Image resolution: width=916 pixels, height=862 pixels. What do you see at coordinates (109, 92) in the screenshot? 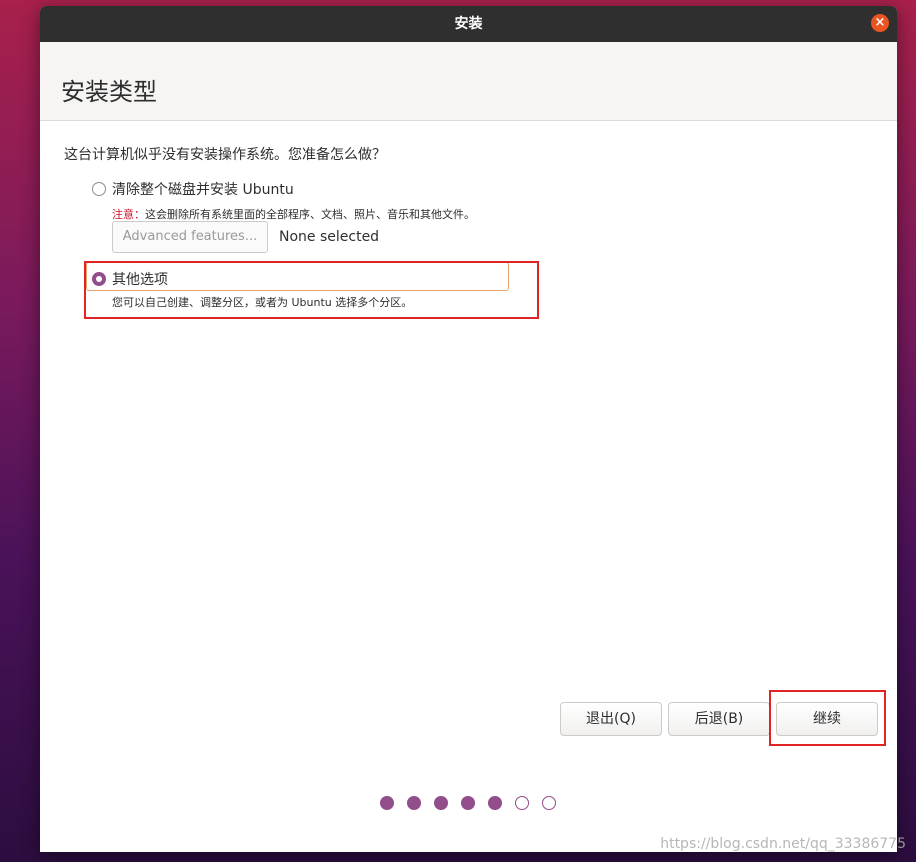
I see `page-title: 安装类型` at bounding box center [109, 92].